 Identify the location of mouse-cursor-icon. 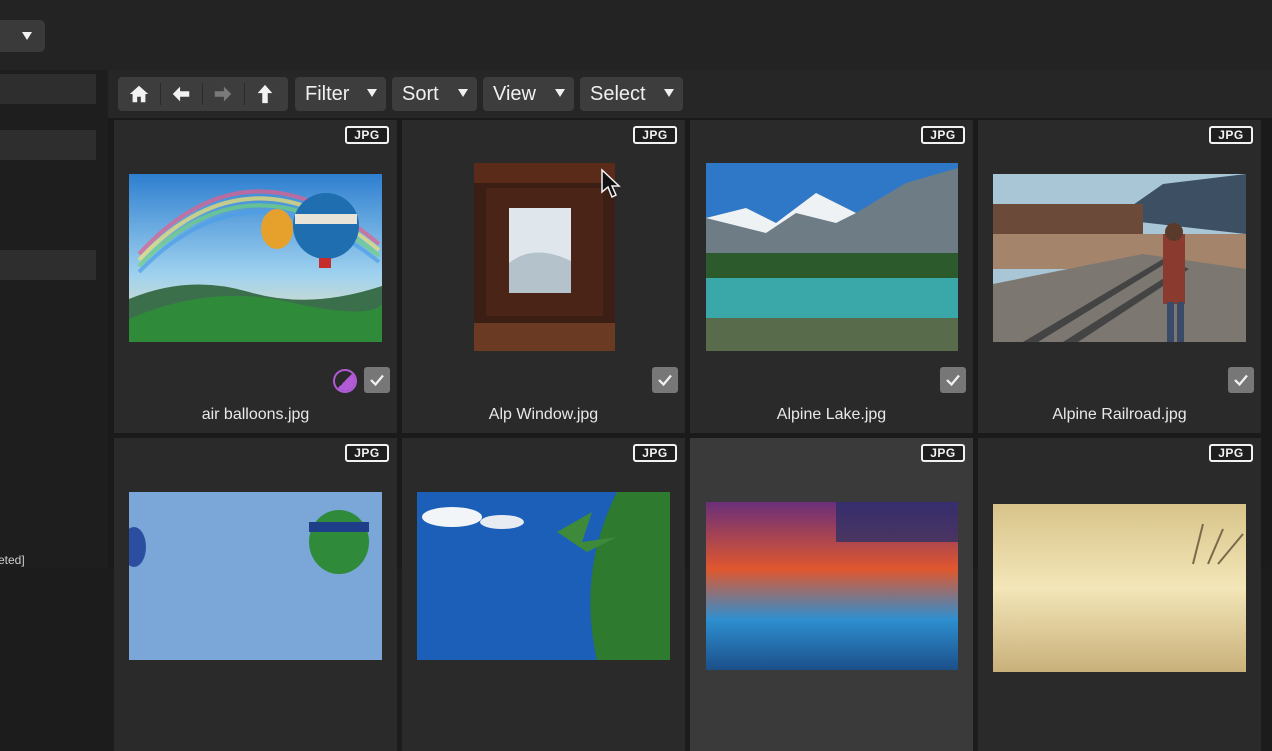
(611, 183).